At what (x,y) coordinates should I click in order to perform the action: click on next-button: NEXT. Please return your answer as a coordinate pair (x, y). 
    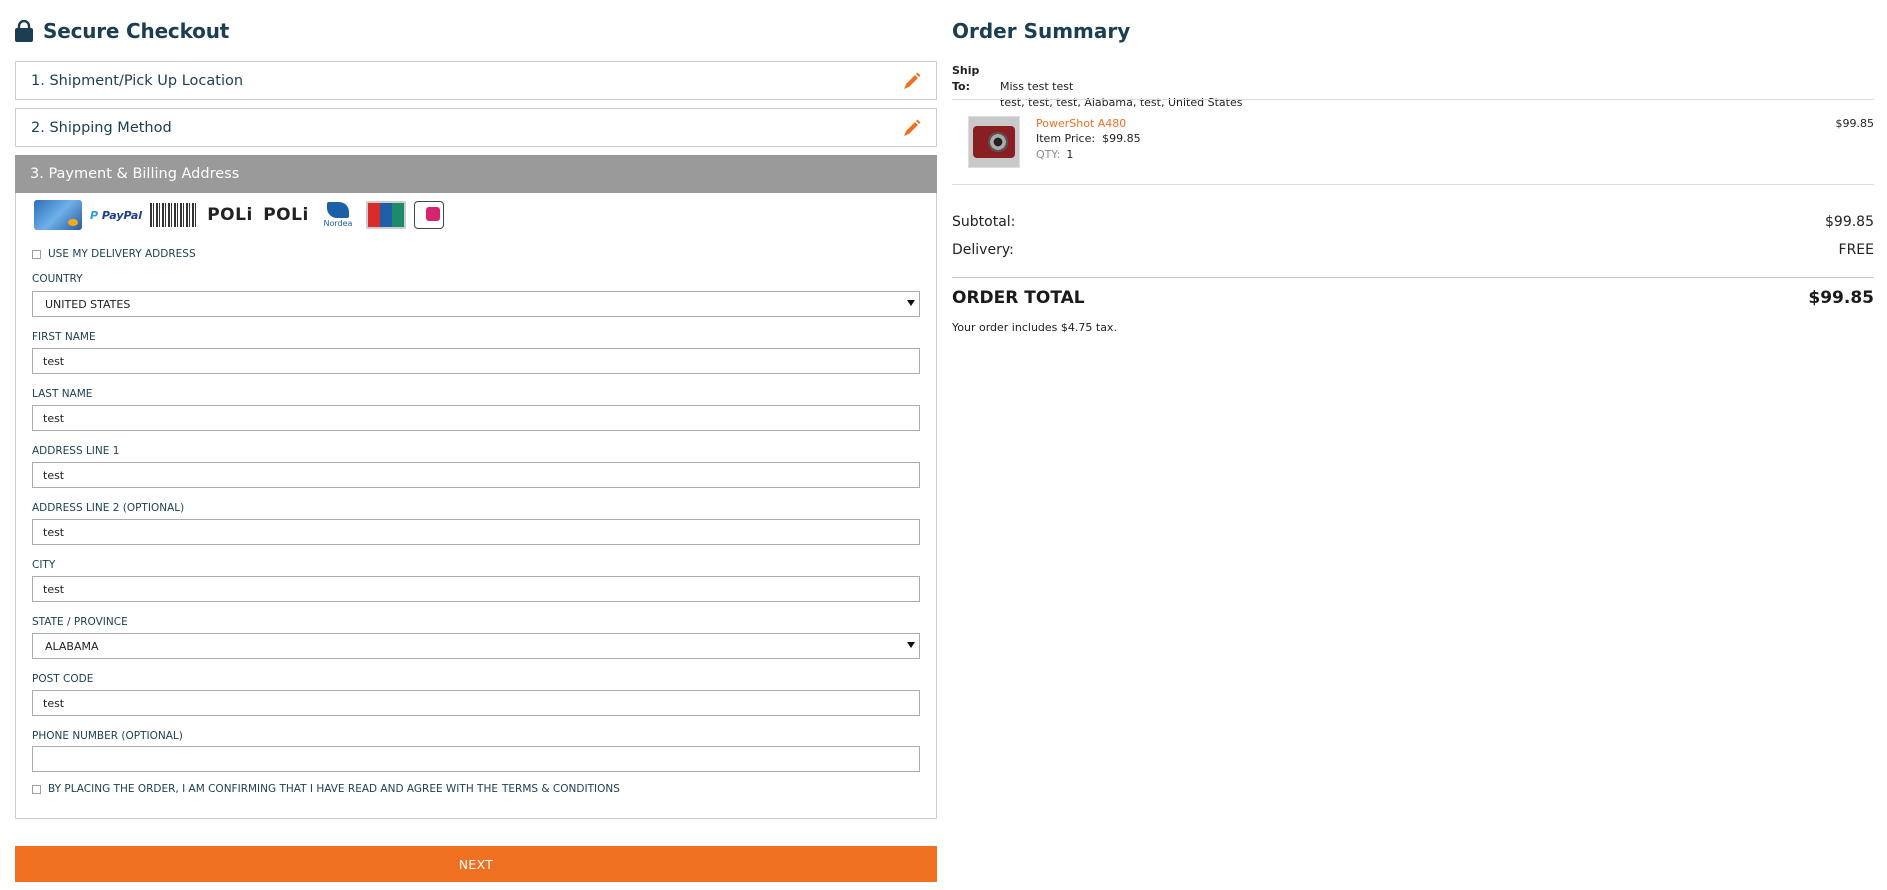
    Looking at the image, I should click on (476, 864).